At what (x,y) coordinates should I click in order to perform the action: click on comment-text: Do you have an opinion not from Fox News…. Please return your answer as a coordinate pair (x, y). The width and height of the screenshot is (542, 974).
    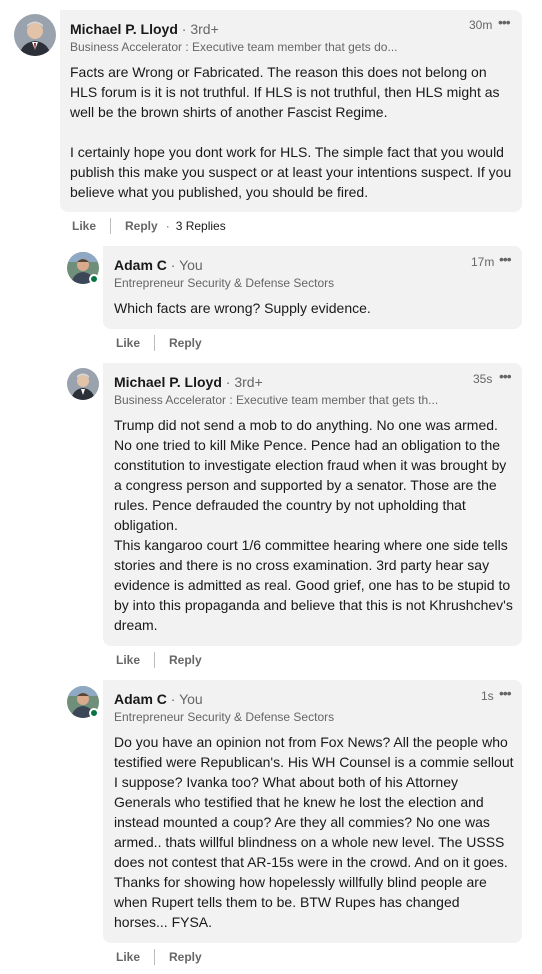
    Looking at the image, I should click on (314, 832).